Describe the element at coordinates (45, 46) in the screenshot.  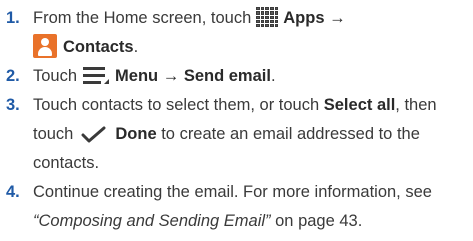
I see `contacts-app-icon` at that location.